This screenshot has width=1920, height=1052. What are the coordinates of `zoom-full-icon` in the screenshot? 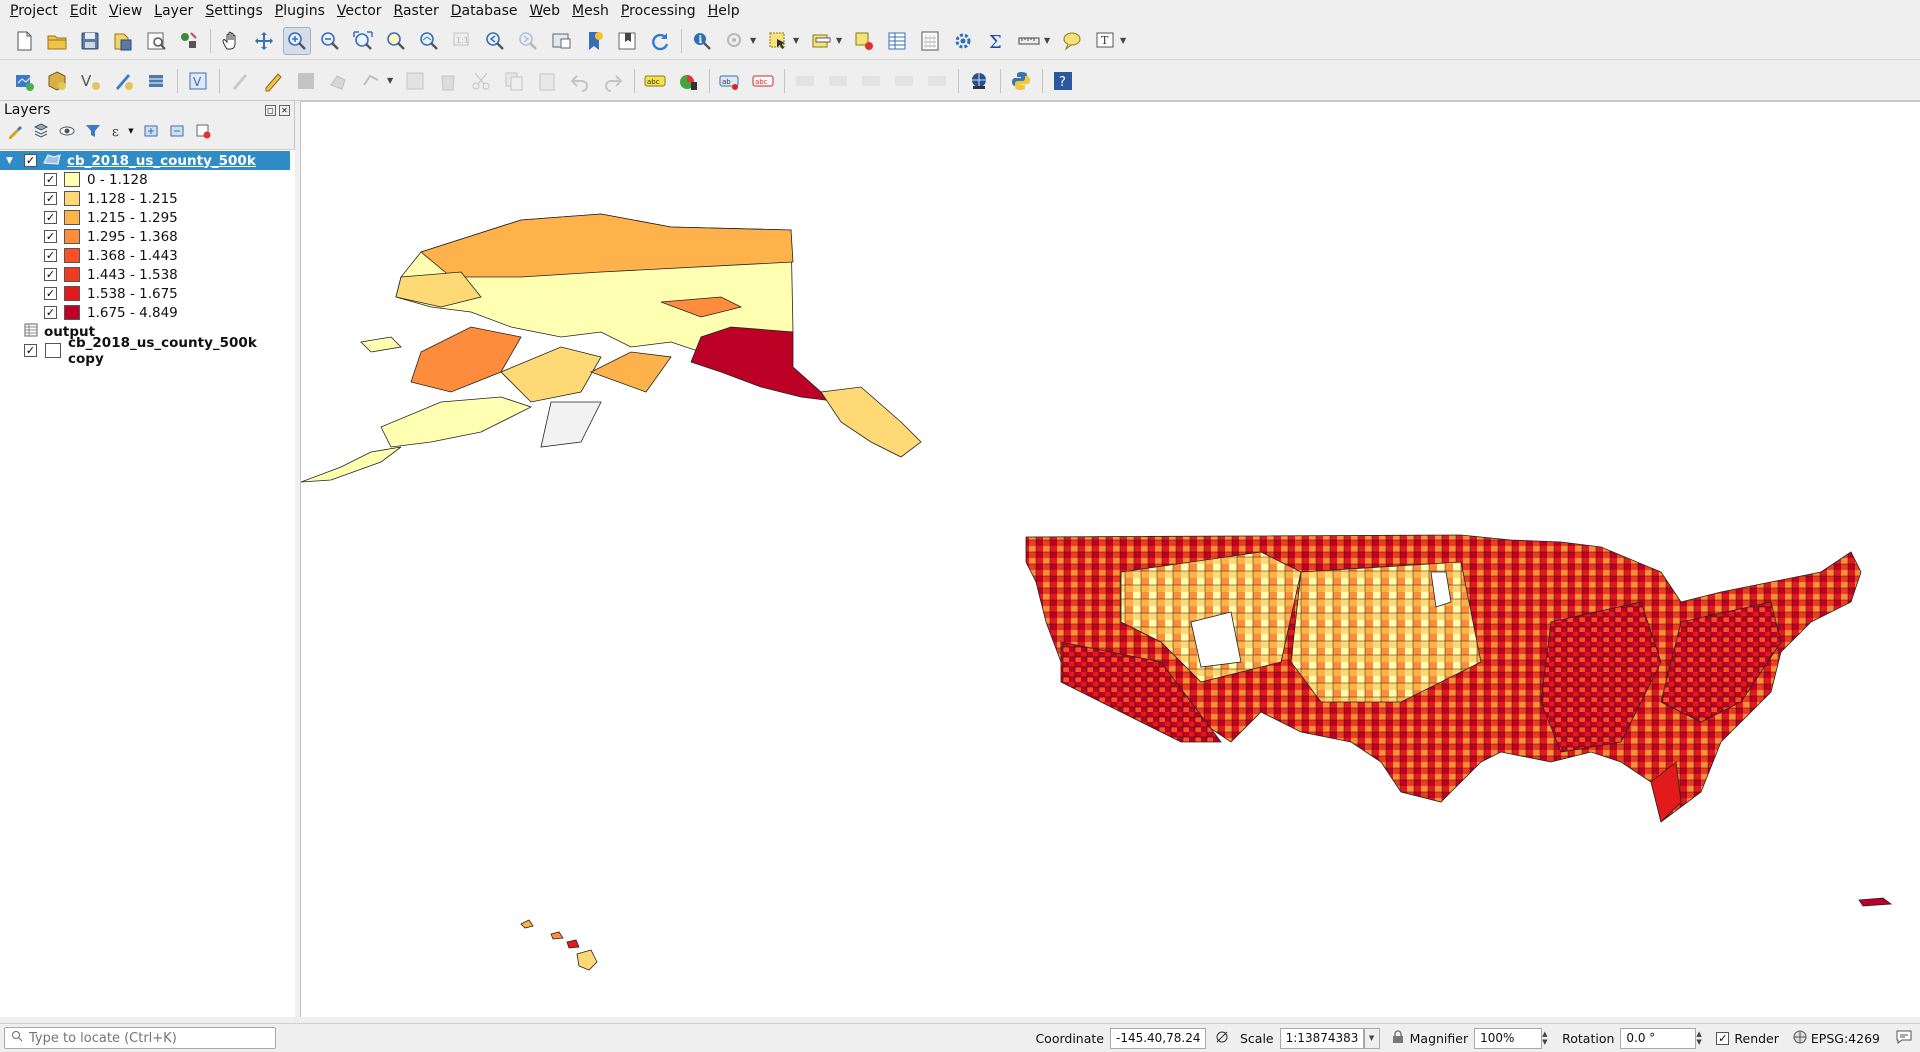 It's located at (363, 41).